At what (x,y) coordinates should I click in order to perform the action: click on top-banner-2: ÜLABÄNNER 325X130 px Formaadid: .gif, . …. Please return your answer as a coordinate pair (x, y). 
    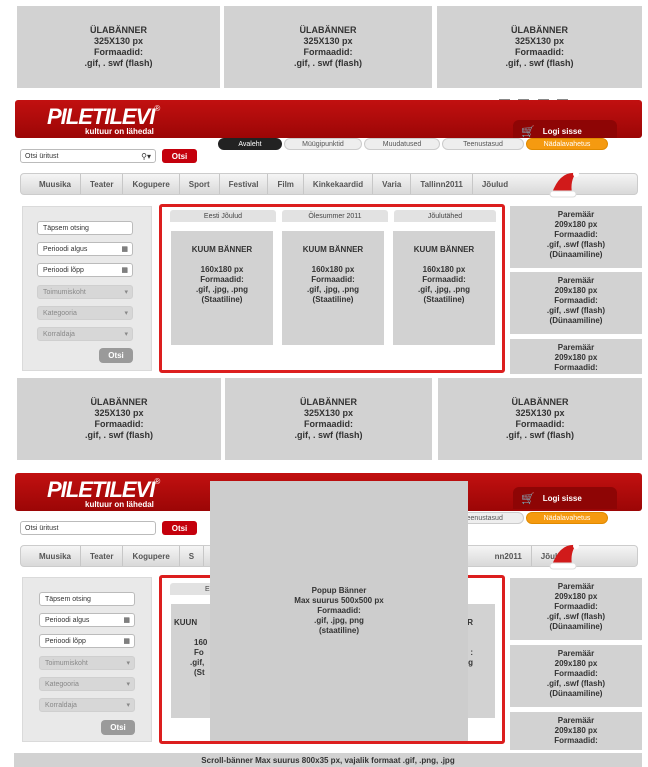
    Looking at the image, I should click on (328, 47).